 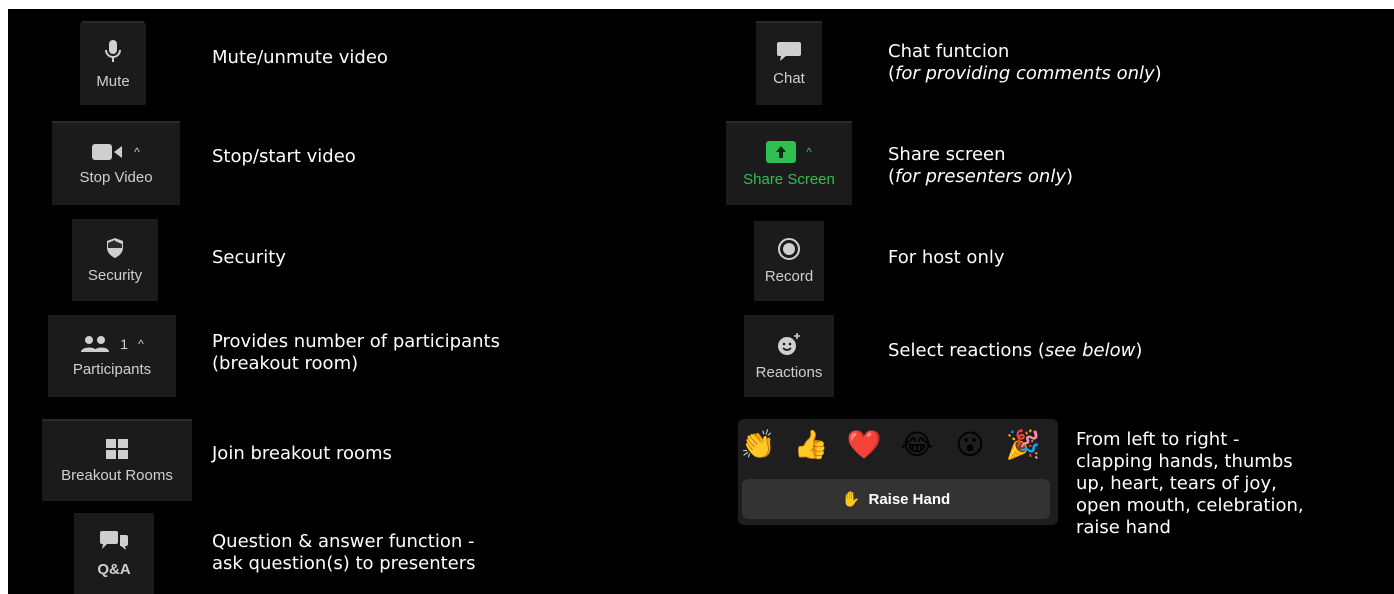 What do you see at coordinates (343, 541) in the screenshot?
I see `qa-desc-line1: Question & answer function -` at bounding box center [343, 541].